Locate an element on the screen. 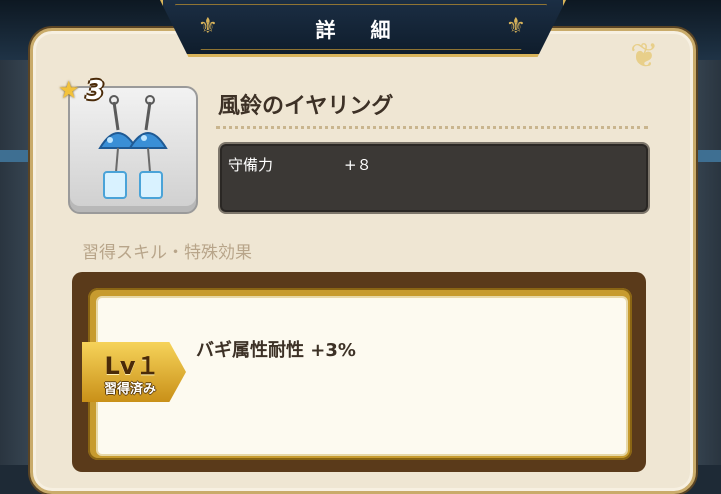  earring-icon is located at coordinates (133, 147).